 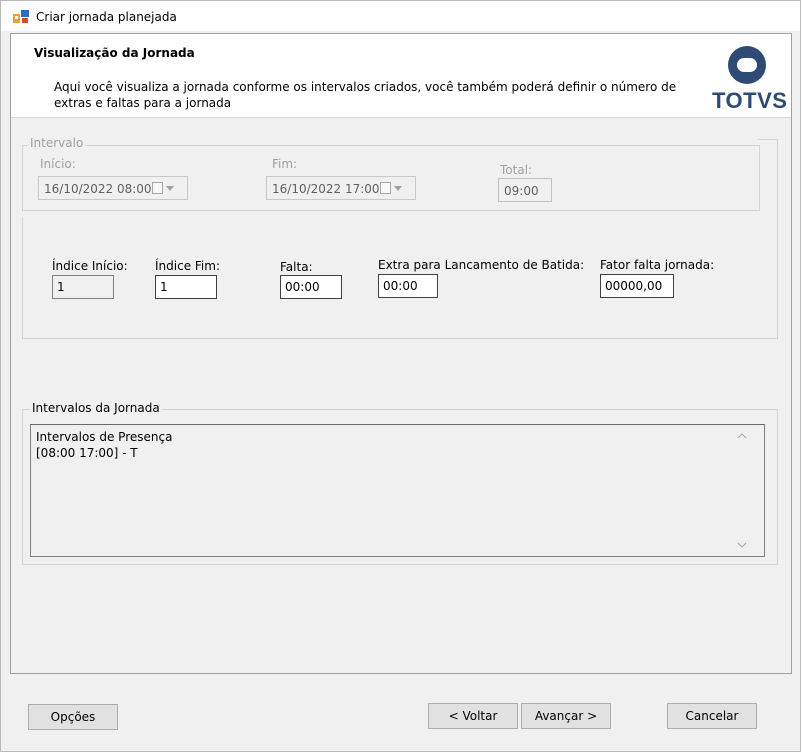 I want to click on totvs-logo: TOTVS, so click(x=750, y=100).